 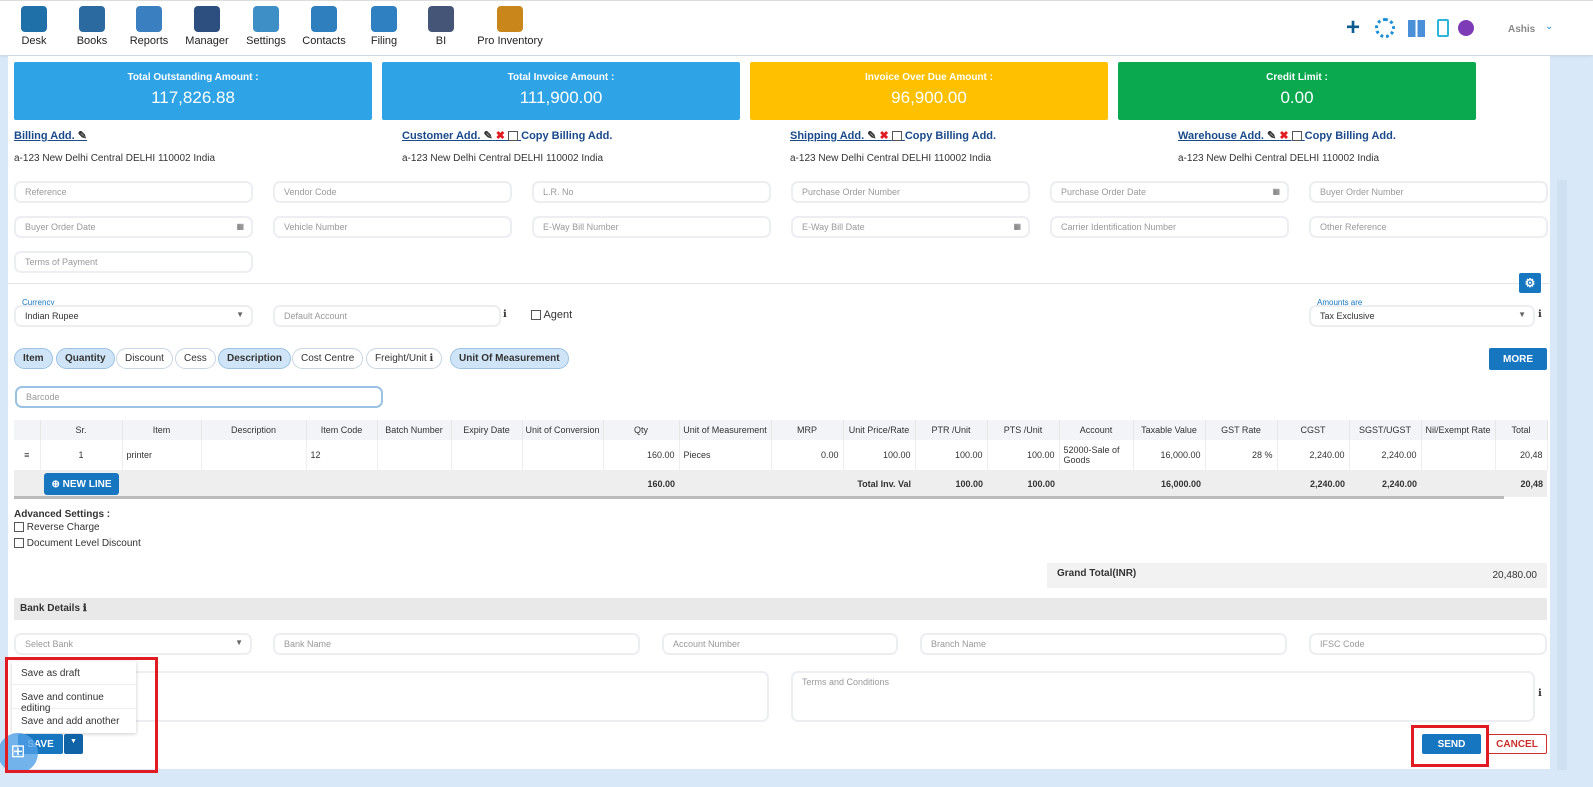 What do you see at coordinates (133, 316) in the screenshot?
I see `currency-select: Indian Rupee ▼` at bounding box center [133, 316].